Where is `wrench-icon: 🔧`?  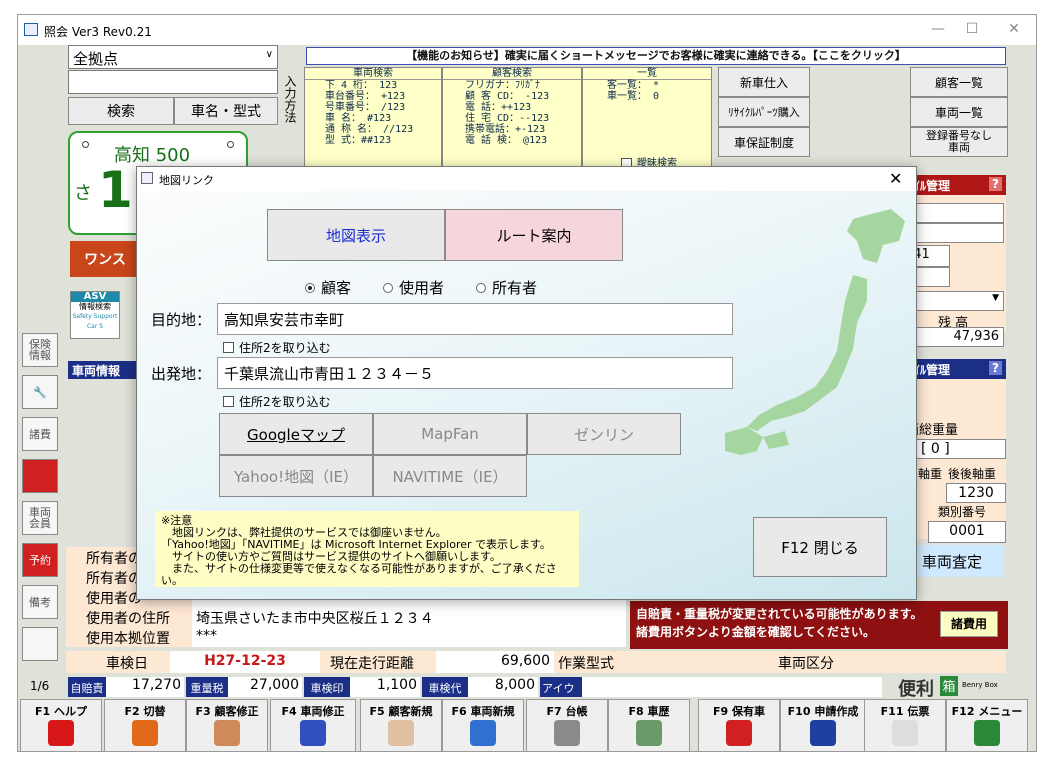 wrench-icon: 🔧 is located at coordinates (40, 392).